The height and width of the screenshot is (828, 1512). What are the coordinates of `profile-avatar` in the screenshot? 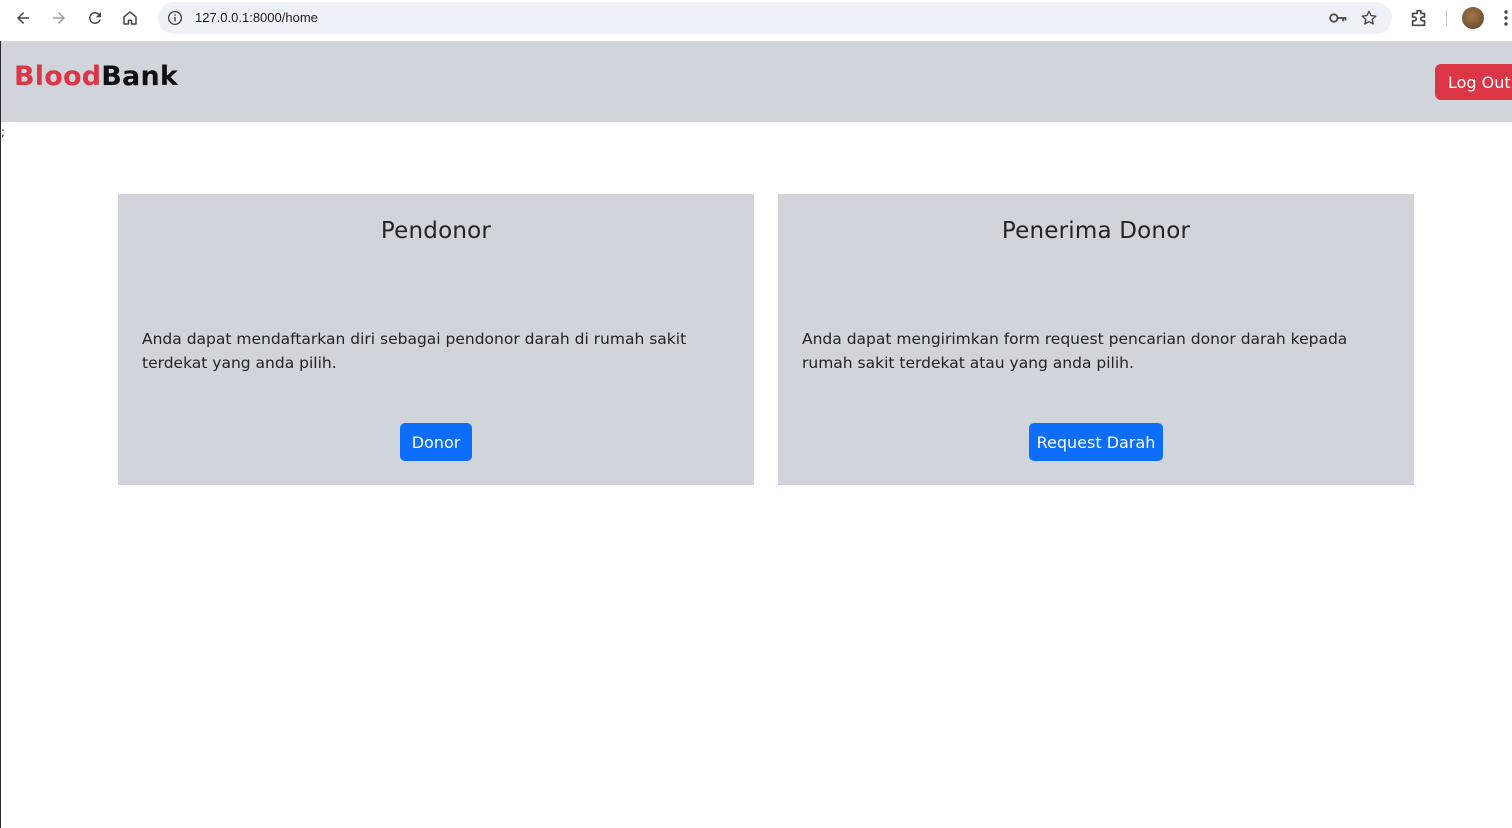 It's located at (1473, 18).